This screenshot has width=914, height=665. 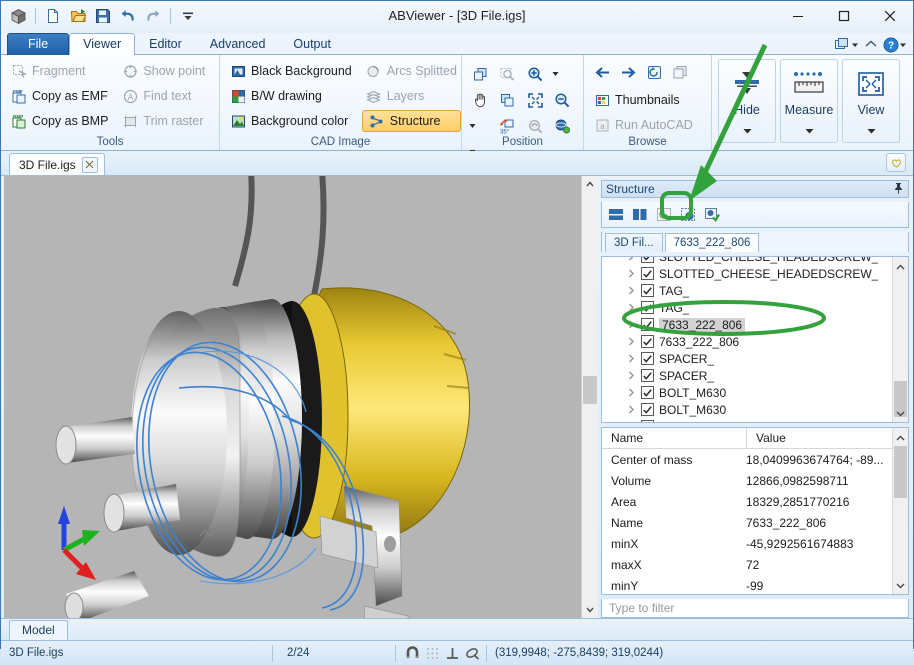 I want to click on properties-scroll-thumb, so click(x=900, y=472).